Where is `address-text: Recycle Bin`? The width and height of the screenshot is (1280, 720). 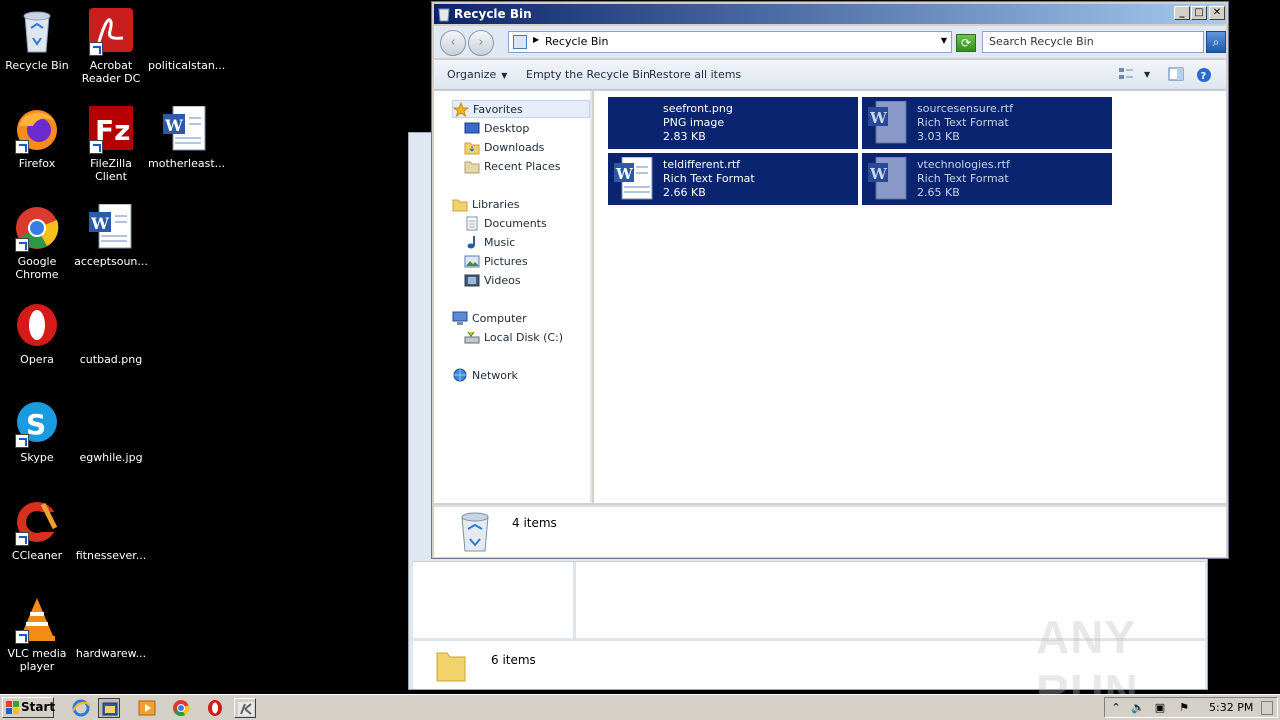
address-text: Recycle Bin is located at coordinates (577, 41).